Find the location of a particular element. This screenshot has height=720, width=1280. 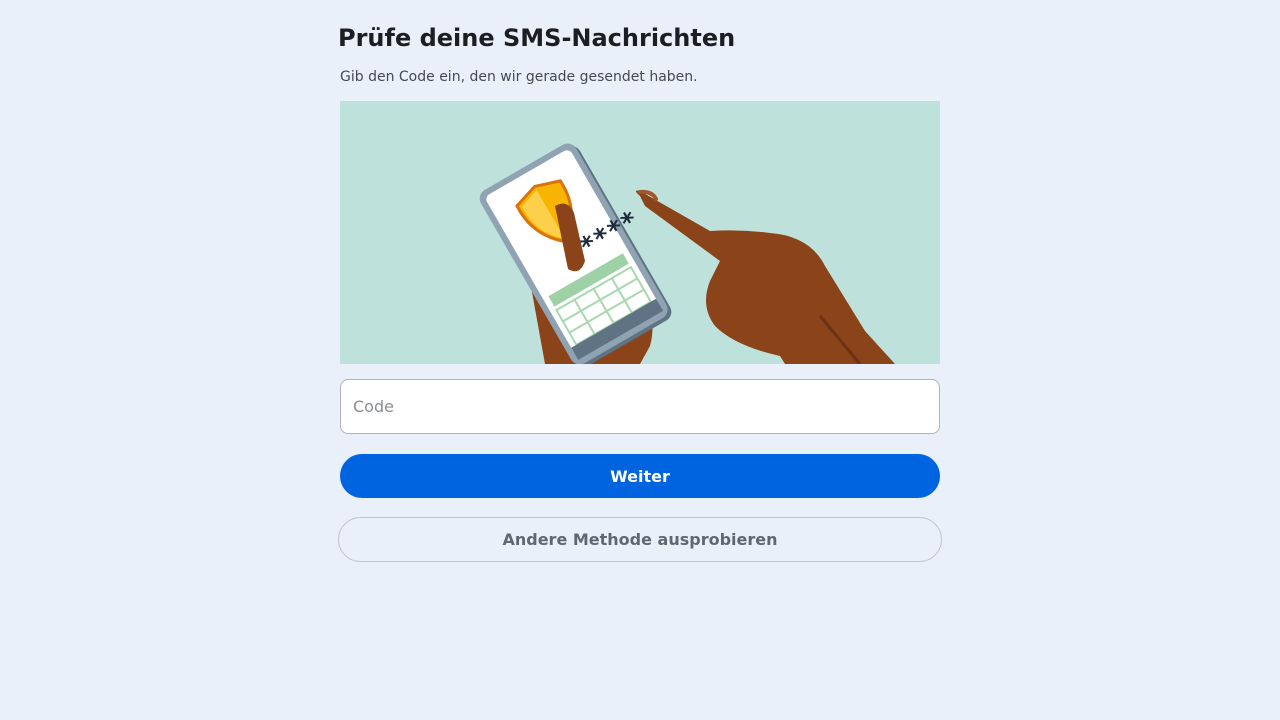

continue-button: Weiter is located at coordinates (640, 476).